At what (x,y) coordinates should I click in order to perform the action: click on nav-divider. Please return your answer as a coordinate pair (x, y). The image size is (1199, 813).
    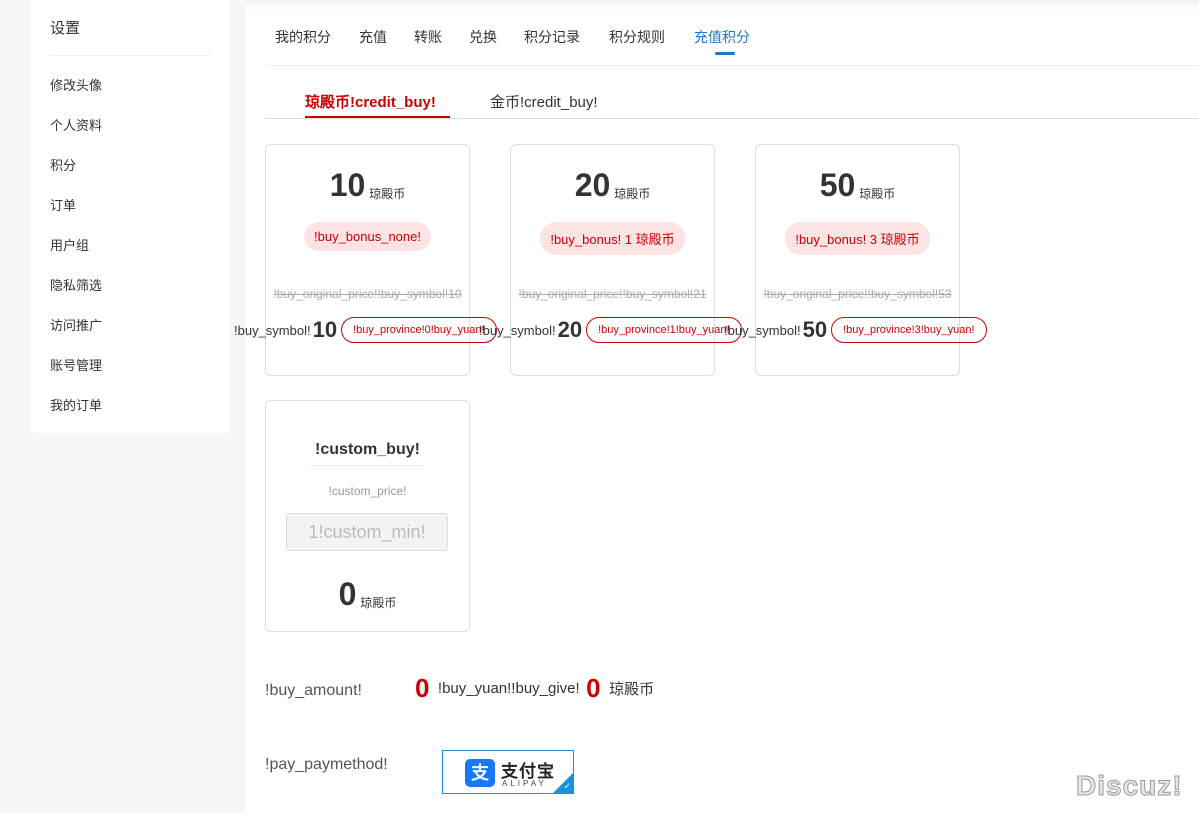
    Looking at the image, I should click on (732, 65).